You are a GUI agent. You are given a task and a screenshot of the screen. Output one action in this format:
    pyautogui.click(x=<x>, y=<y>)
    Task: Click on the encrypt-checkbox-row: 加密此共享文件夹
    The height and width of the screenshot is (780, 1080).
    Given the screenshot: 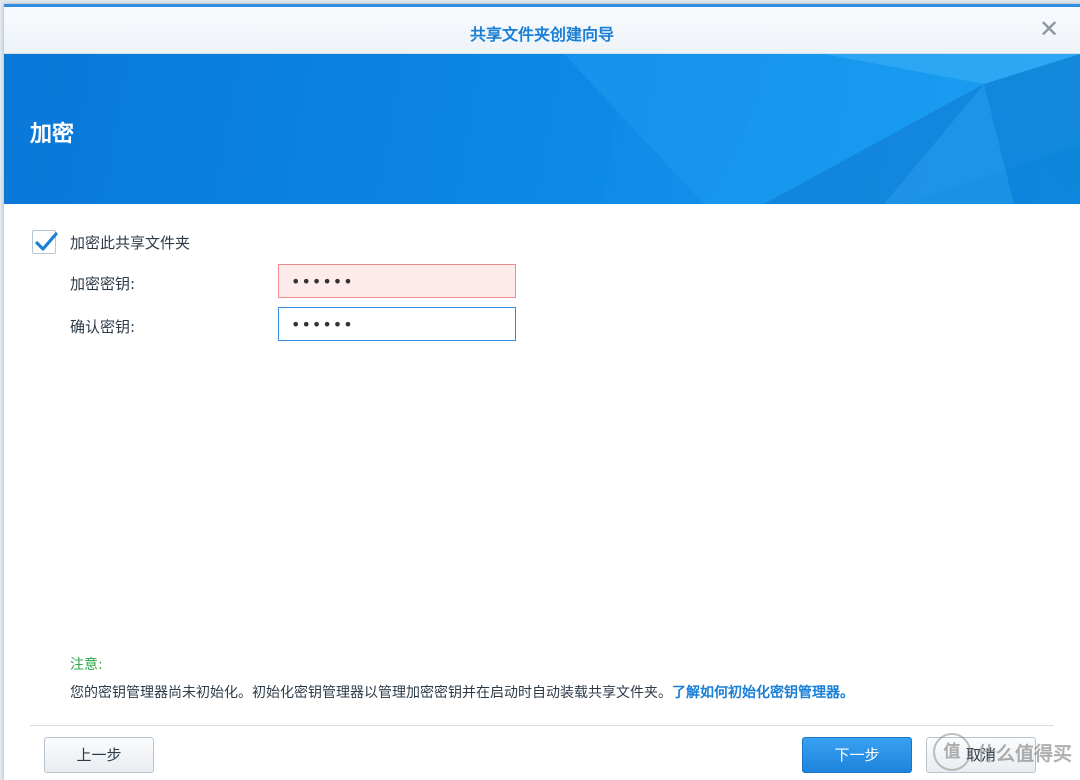 What is the action you would take?
    pyautogui.click(x=111, y=242)
    